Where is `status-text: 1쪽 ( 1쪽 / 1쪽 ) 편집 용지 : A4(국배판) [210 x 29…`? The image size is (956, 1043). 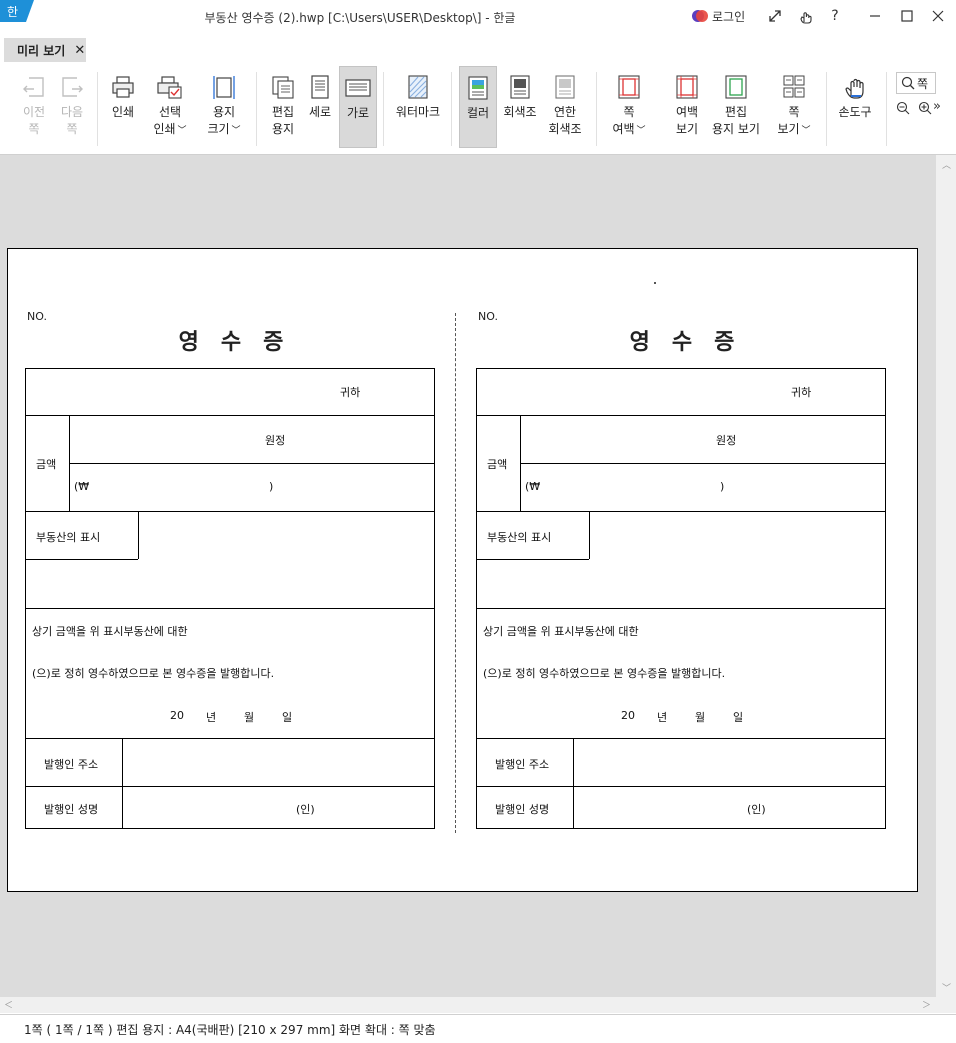
status-text: 1쪽 ( 1쪽 / 1쪽 ) 편집 용지 : A4(국배판) [210 x 29… is located at coordinates (230, 1030).